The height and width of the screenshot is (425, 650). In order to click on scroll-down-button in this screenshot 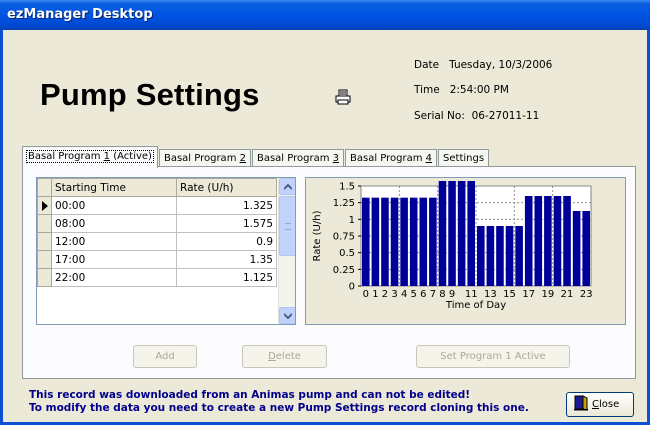, I will do `click(287, 315)`.